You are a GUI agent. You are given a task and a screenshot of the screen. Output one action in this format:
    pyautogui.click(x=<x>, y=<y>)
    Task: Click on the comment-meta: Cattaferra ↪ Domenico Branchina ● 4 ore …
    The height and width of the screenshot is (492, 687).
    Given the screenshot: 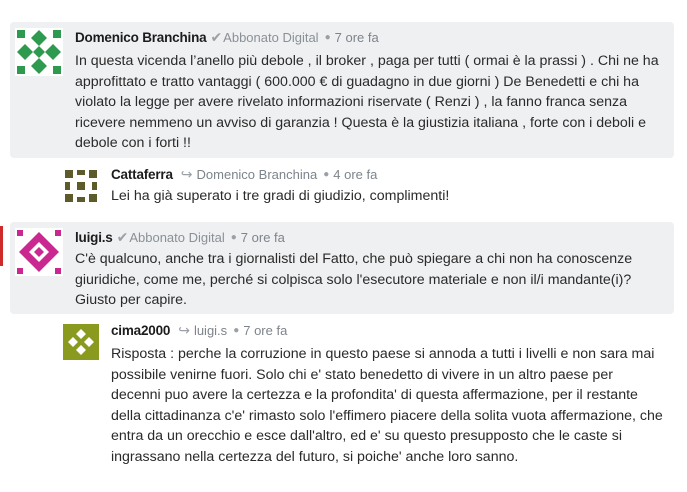 What is the action you would take?
    pyautogui.click(x=244, y=174)
    